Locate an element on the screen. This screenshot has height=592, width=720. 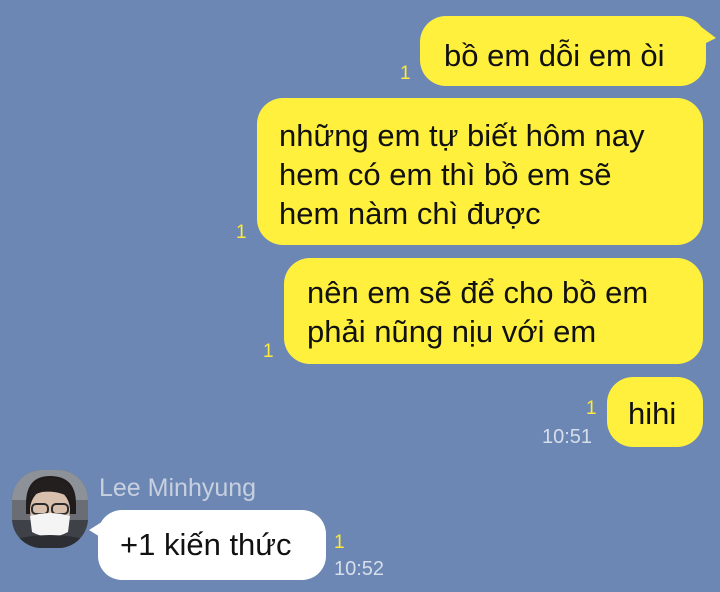
avatar is located at coordinates (50, 509).